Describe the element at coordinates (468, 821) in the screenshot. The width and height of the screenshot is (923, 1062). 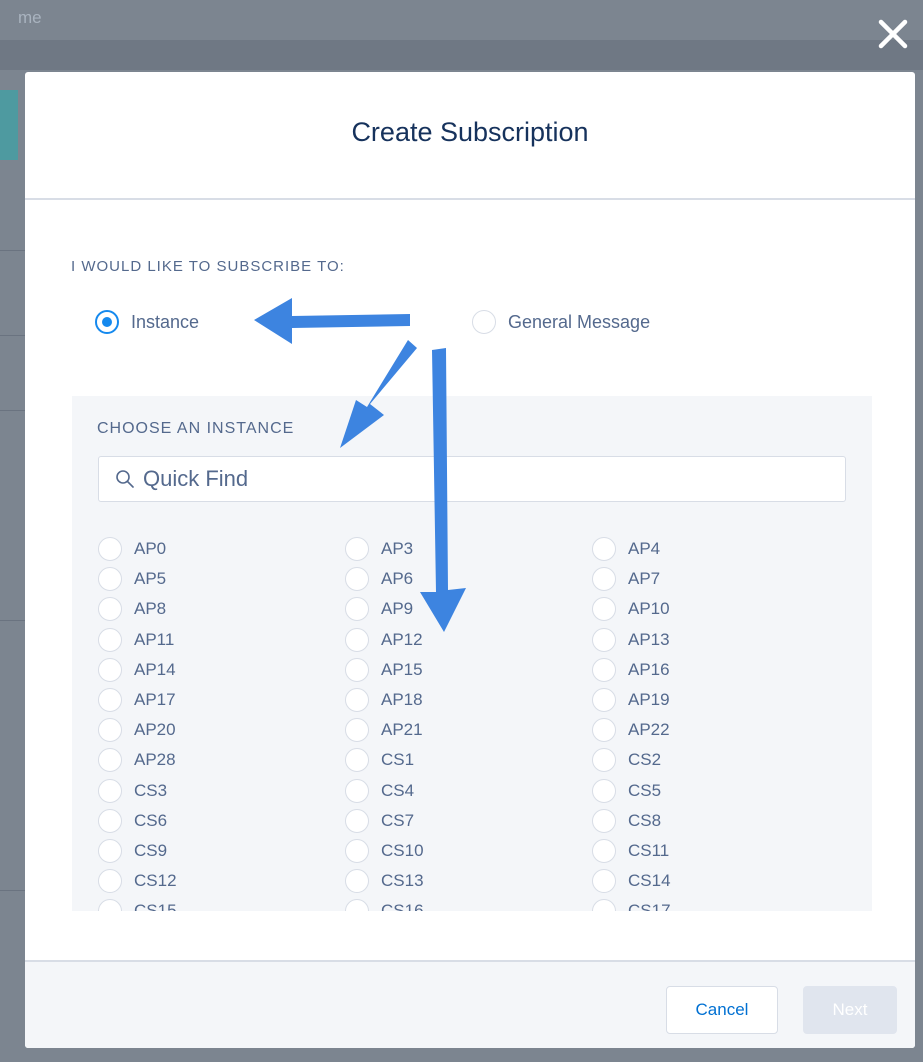
I see `instance-option: CS7` at that location.